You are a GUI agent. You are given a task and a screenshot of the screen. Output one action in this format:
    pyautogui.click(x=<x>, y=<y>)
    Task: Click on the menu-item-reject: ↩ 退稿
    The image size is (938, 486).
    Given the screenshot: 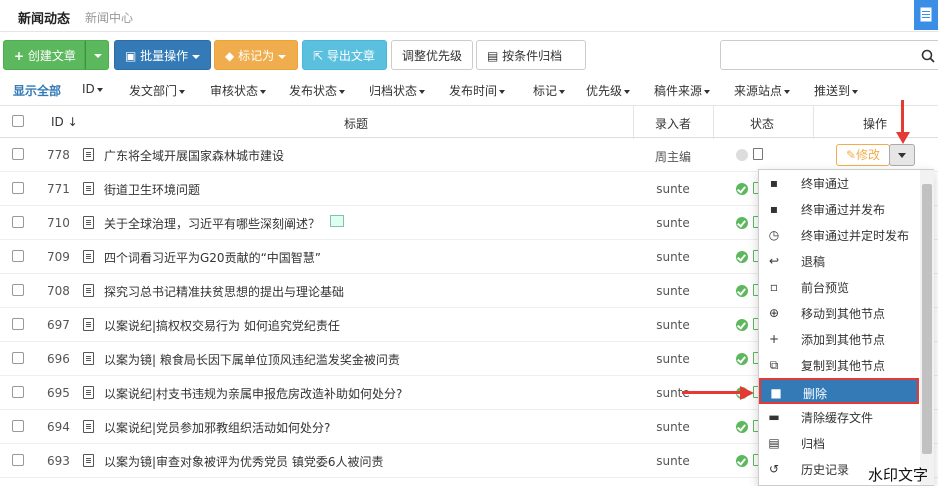 What is the action you would take?
    pyautogui.click(x=839, y=261)
    